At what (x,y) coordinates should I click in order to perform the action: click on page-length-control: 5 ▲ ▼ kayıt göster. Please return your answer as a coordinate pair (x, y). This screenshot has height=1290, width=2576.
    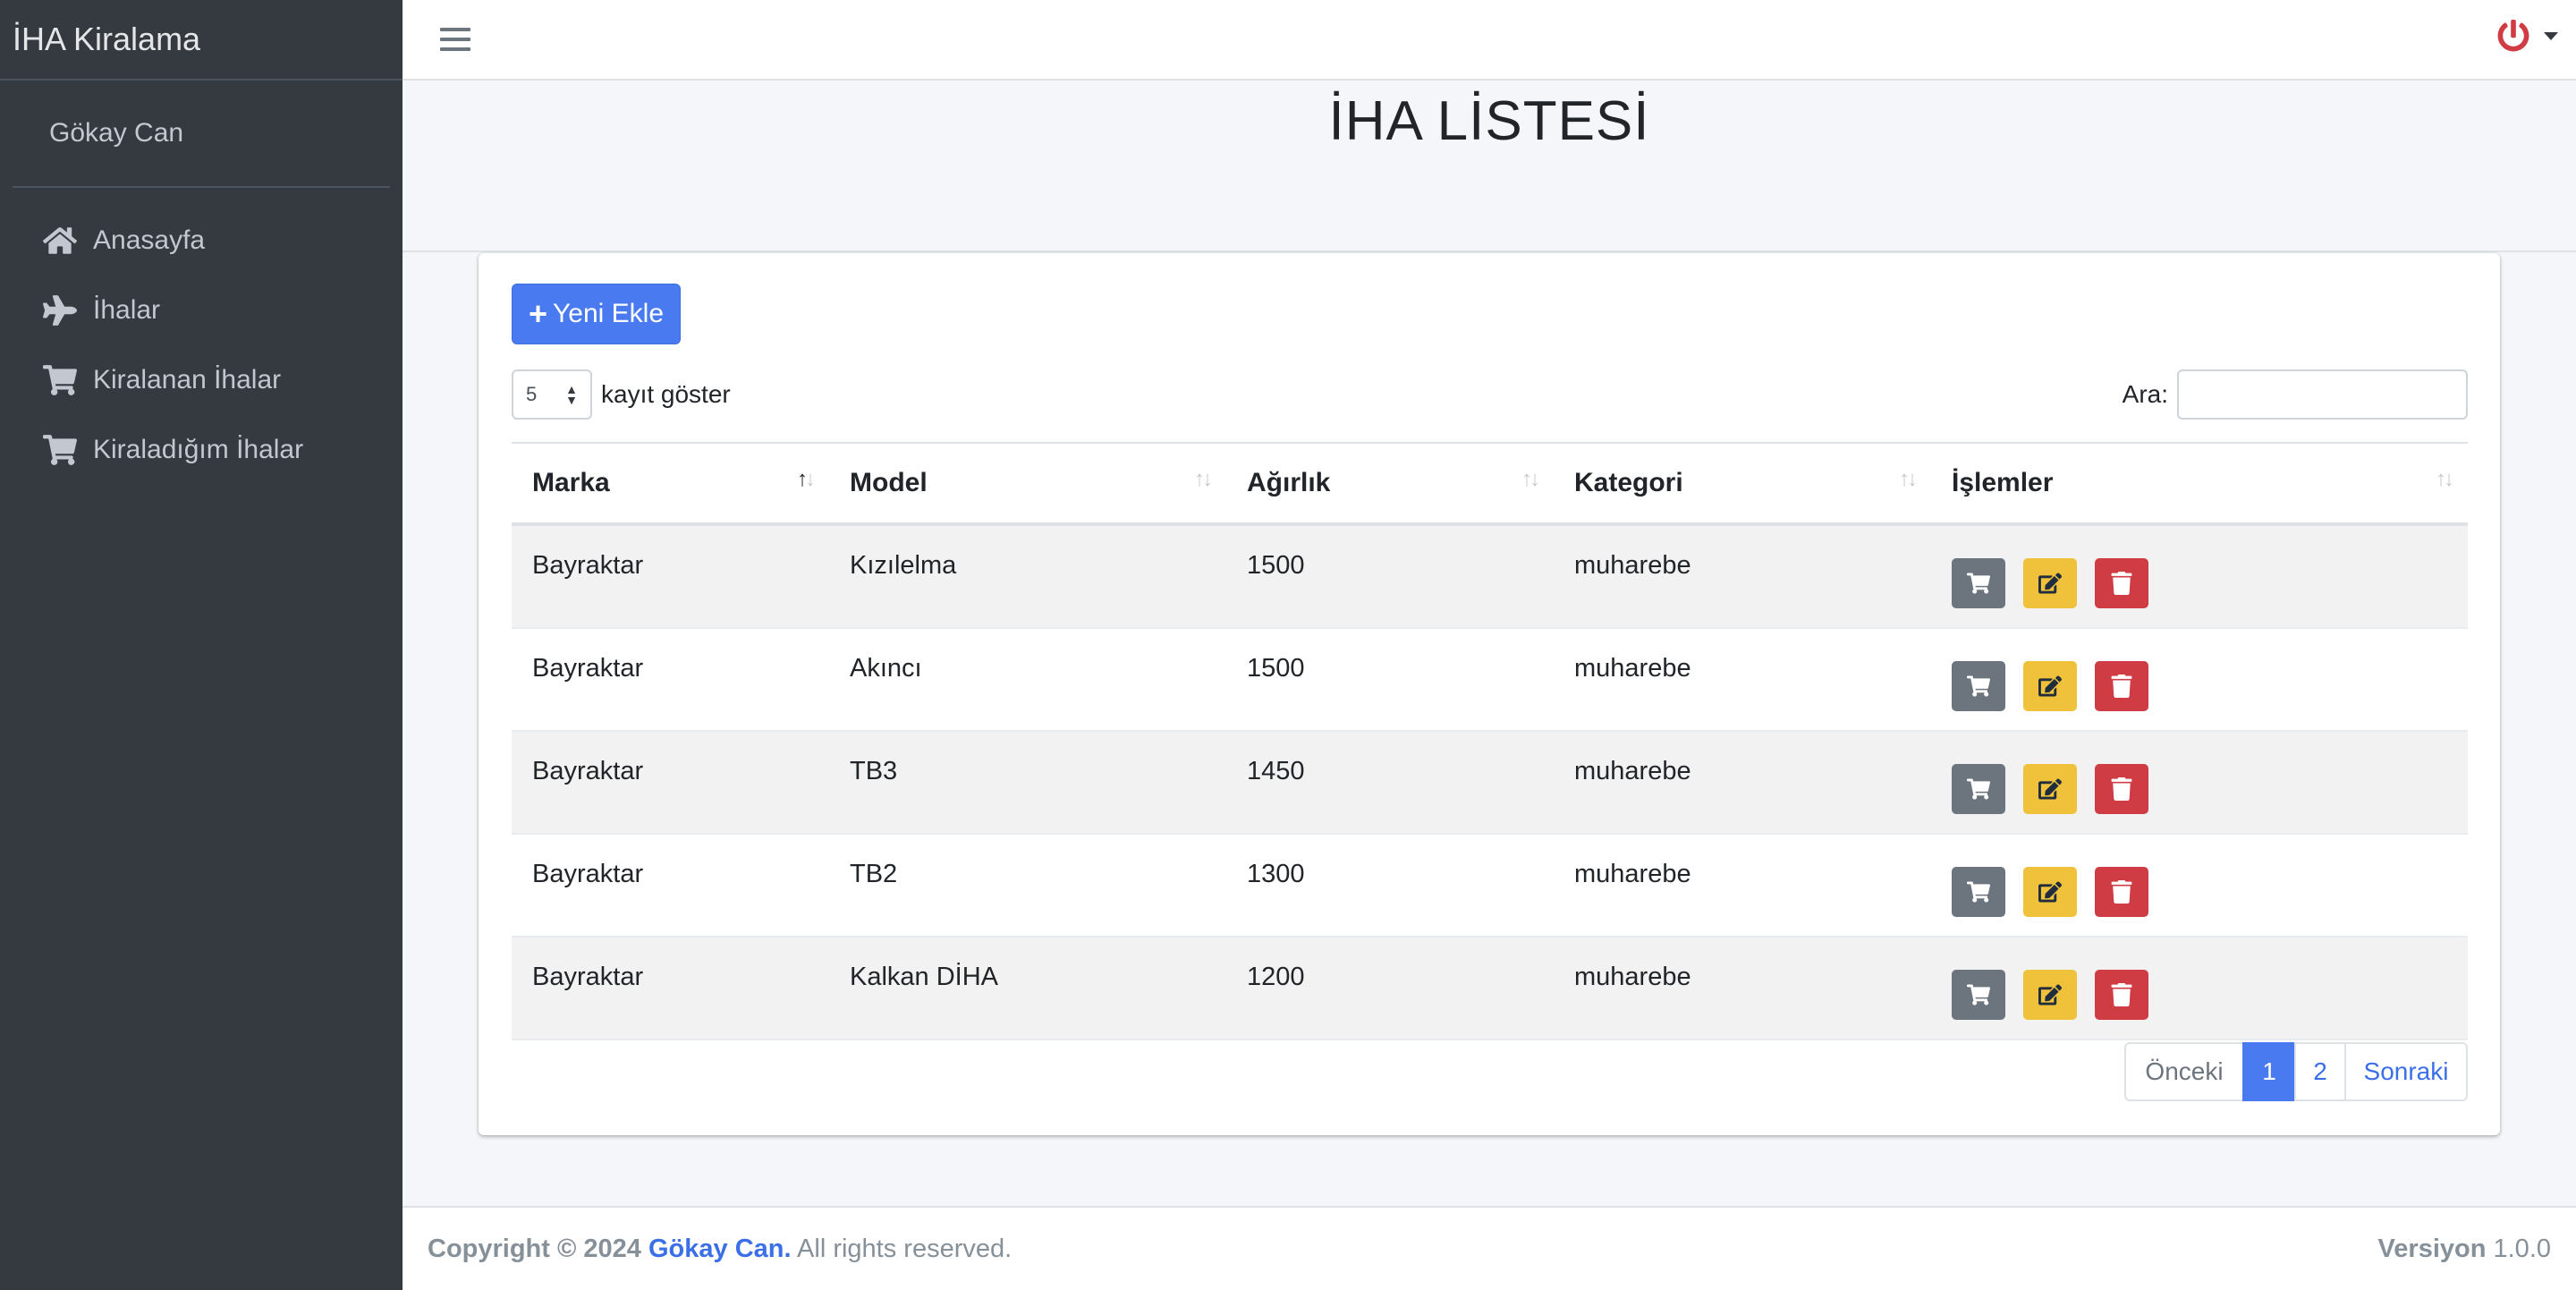
    Looking at the image, I should click on (621, 394).